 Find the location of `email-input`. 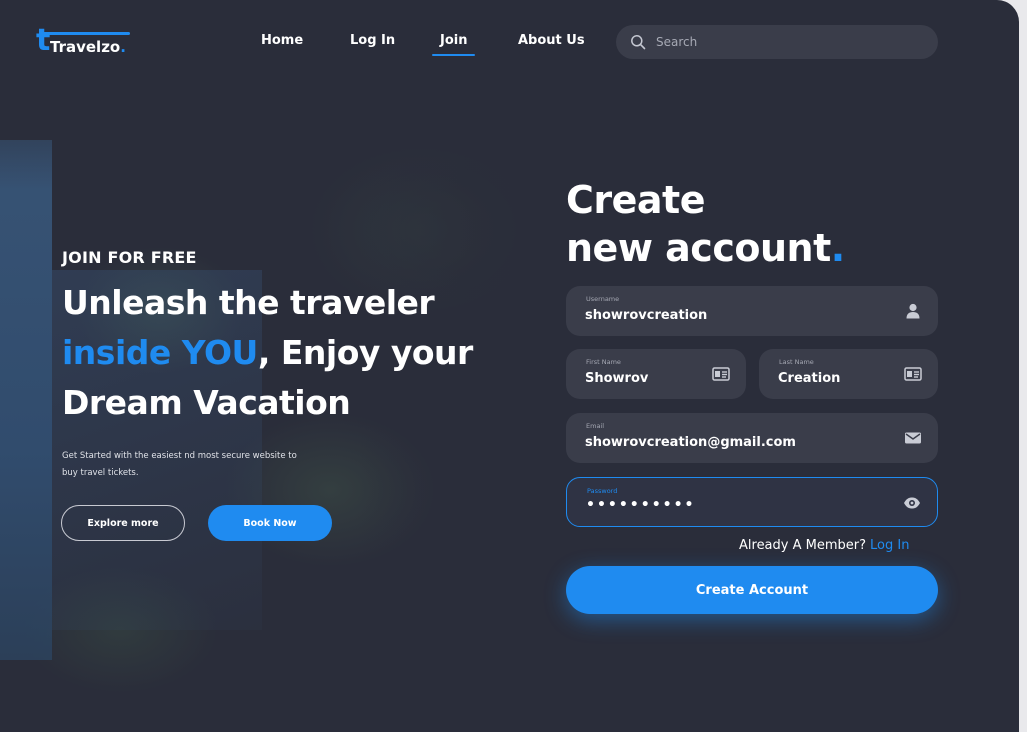

email-input is located at coordinates (715, 442).